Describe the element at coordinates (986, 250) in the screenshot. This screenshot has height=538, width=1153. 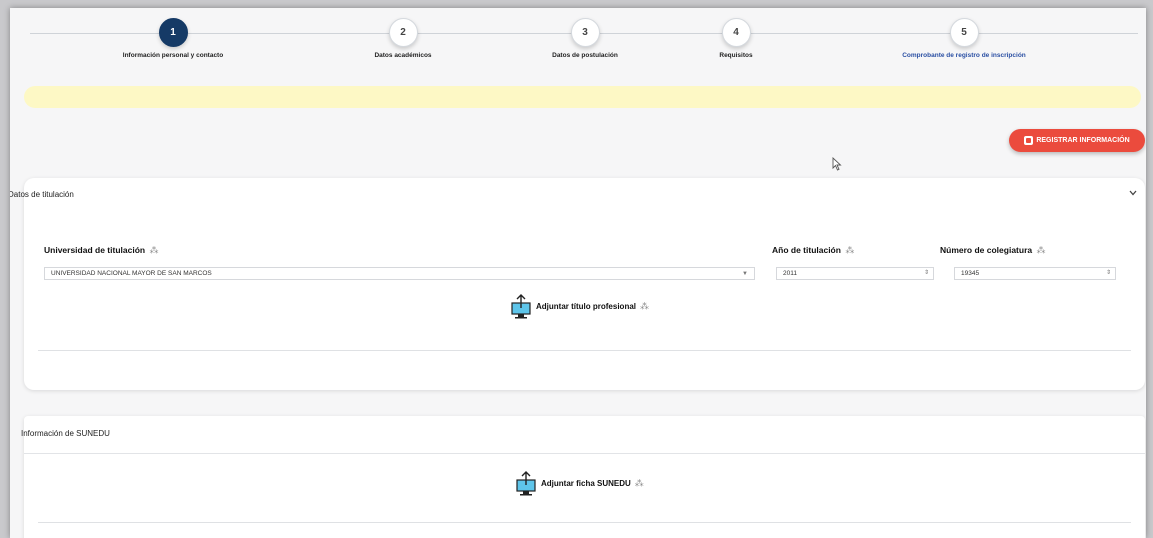
I see `colegiatura-label-text: Número de colegiatura` at that location.